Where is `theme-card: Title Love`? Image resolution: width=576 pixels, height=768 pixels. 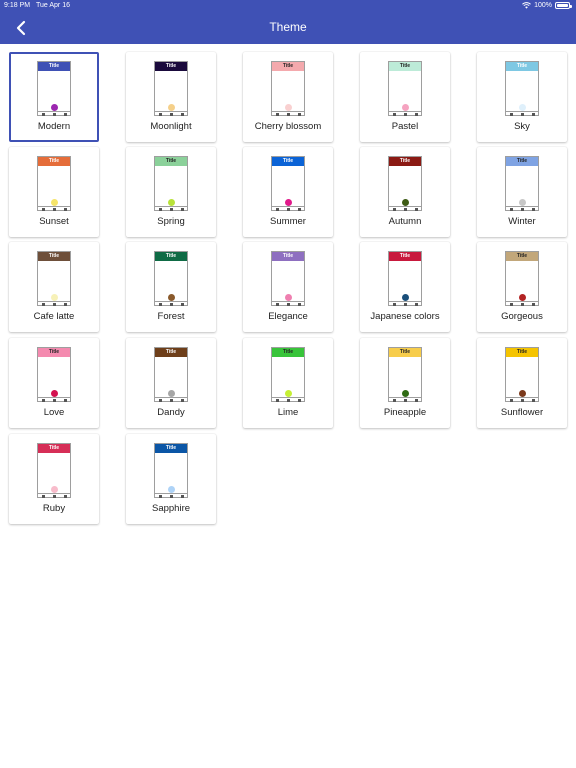
theme-card: Title Love is located at coordinates (54, 383).